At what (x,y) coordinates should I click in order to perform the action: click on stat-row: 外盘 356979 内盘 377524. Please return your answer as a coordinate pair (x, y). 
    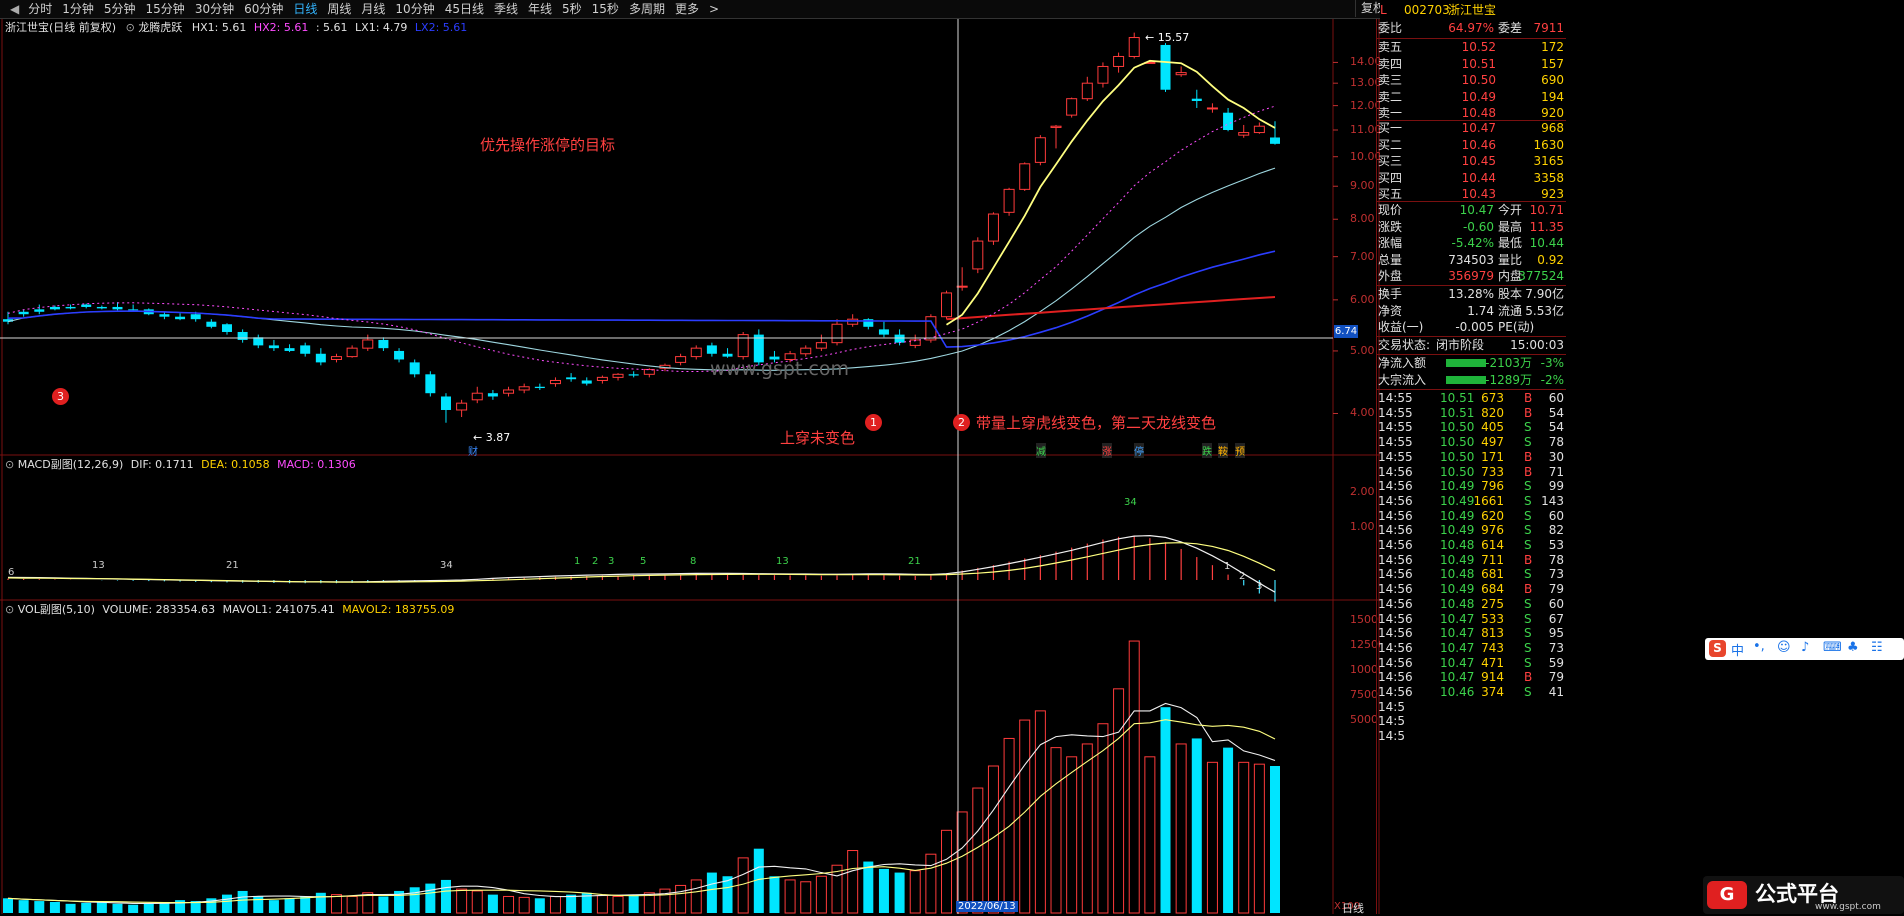
    Looking at the image, I should click on (1471, 276).